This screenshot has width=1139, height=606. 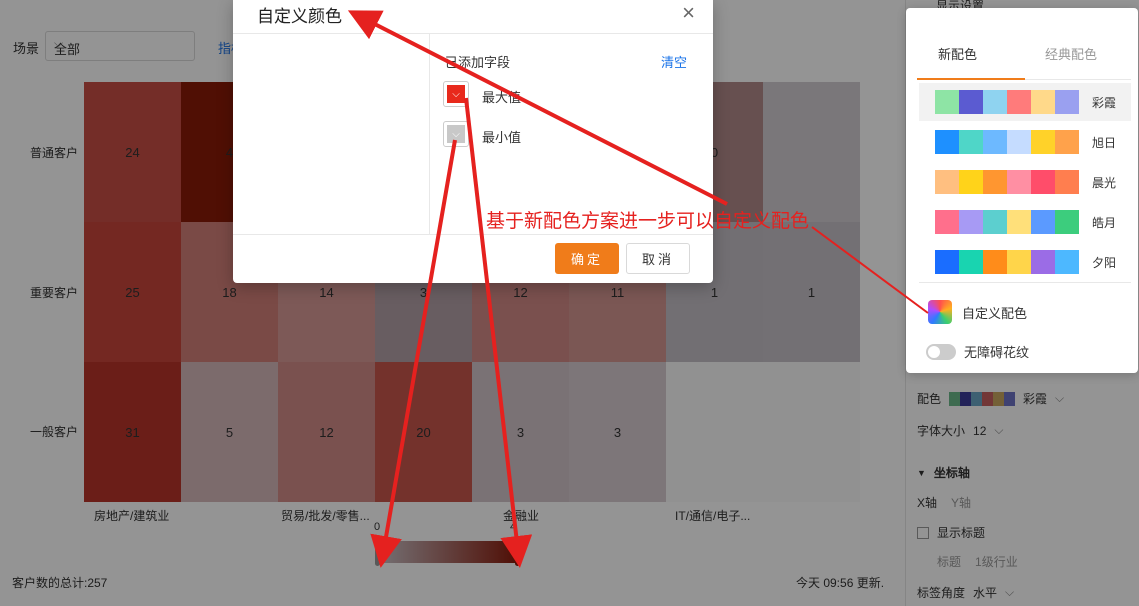 I want to click on arrow-to-dialog-title, so click(x=537, y=108).